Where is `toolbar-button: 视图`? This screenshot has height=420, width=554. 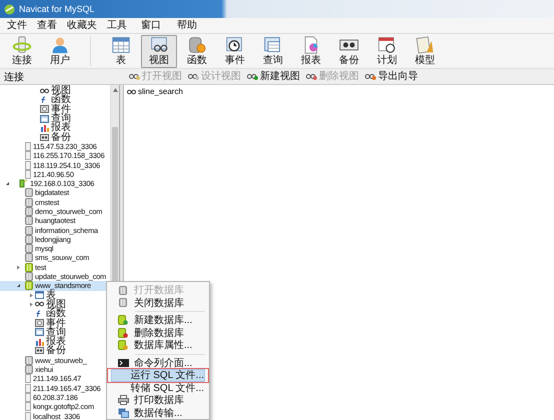 toolbar-button: 视图 is located at coordinates (159, 51).